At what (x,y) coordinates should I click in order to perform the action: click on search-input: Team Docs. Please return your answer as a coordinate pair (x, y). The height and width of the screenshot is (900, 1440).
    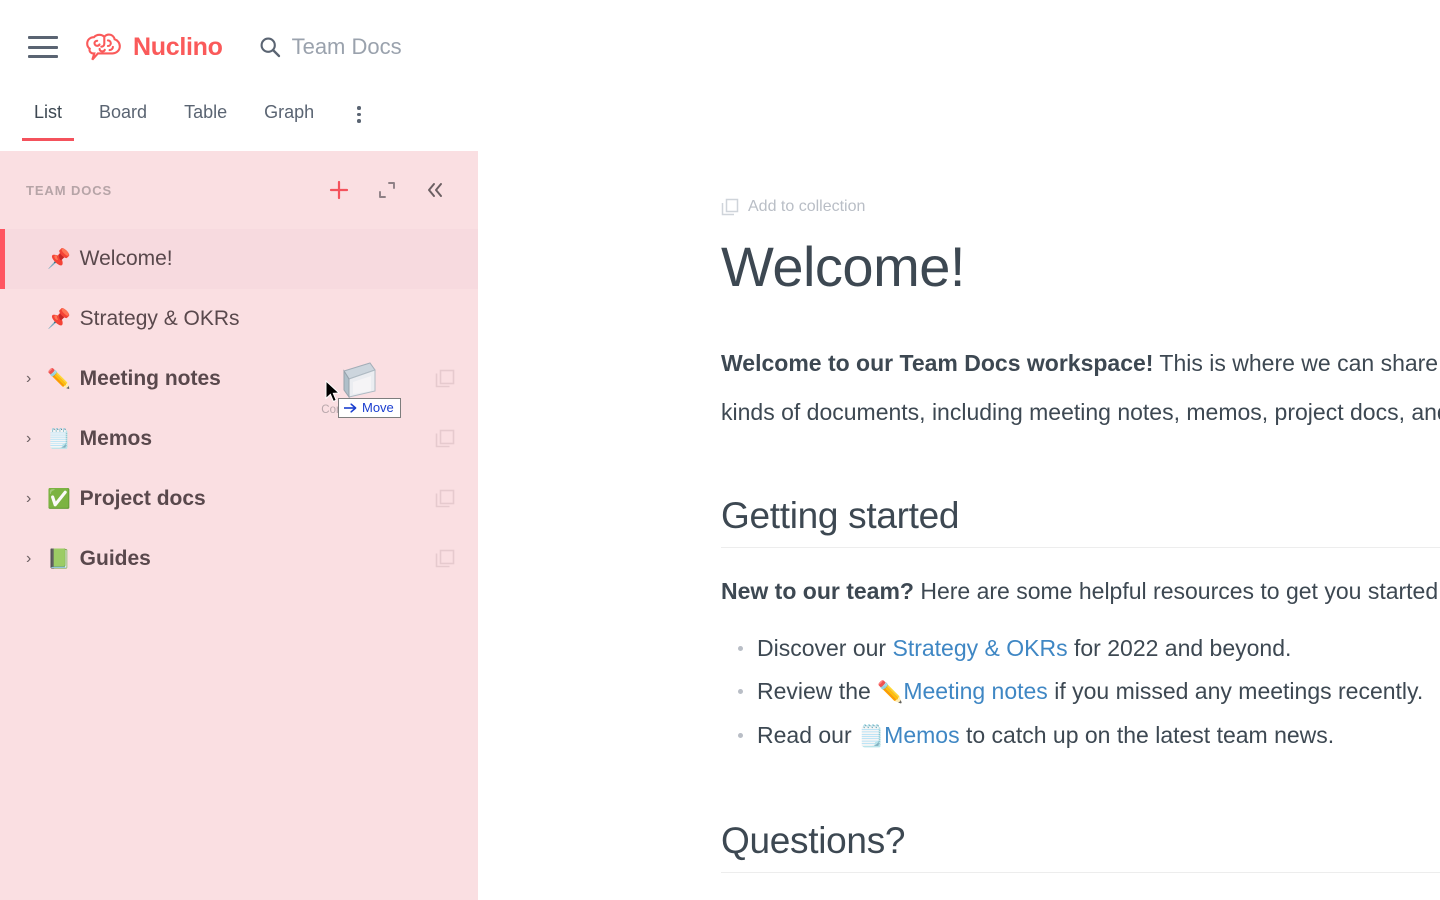
    Looking at the image, I should click on (330, 47).